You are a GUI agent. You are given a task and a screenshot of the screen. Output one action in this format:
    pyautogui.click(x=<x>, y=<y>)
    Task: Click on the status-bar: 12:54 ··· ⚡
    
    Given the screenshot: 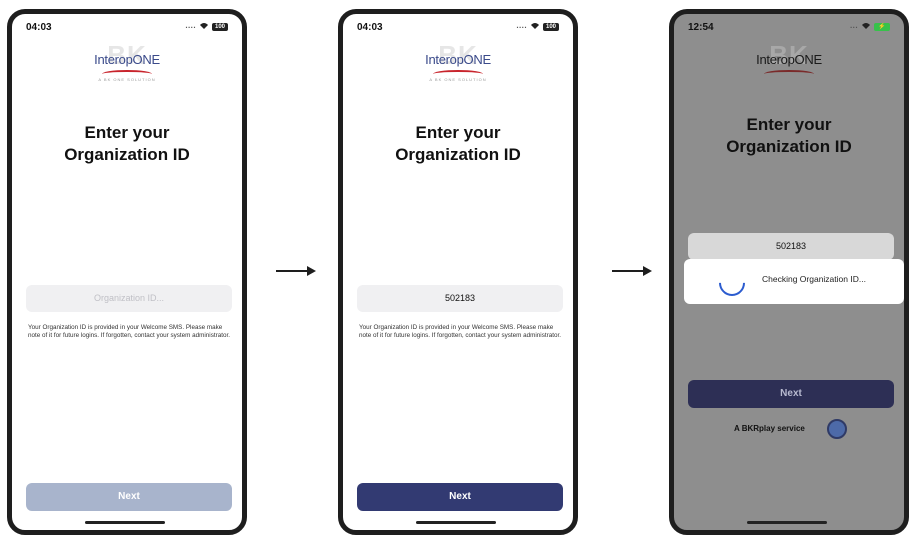 What is the action you would take?
    pyautogui.click(x=789, y=29)
    